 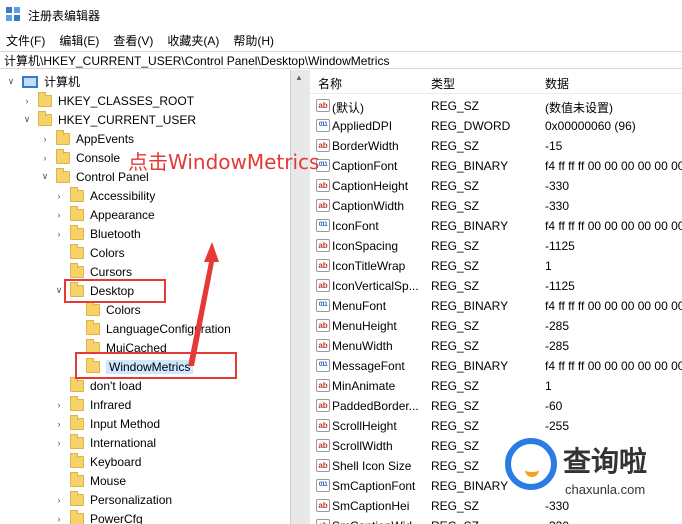 I want to click on tree-item-label: Bluetooth, so click(x=115, y=233).